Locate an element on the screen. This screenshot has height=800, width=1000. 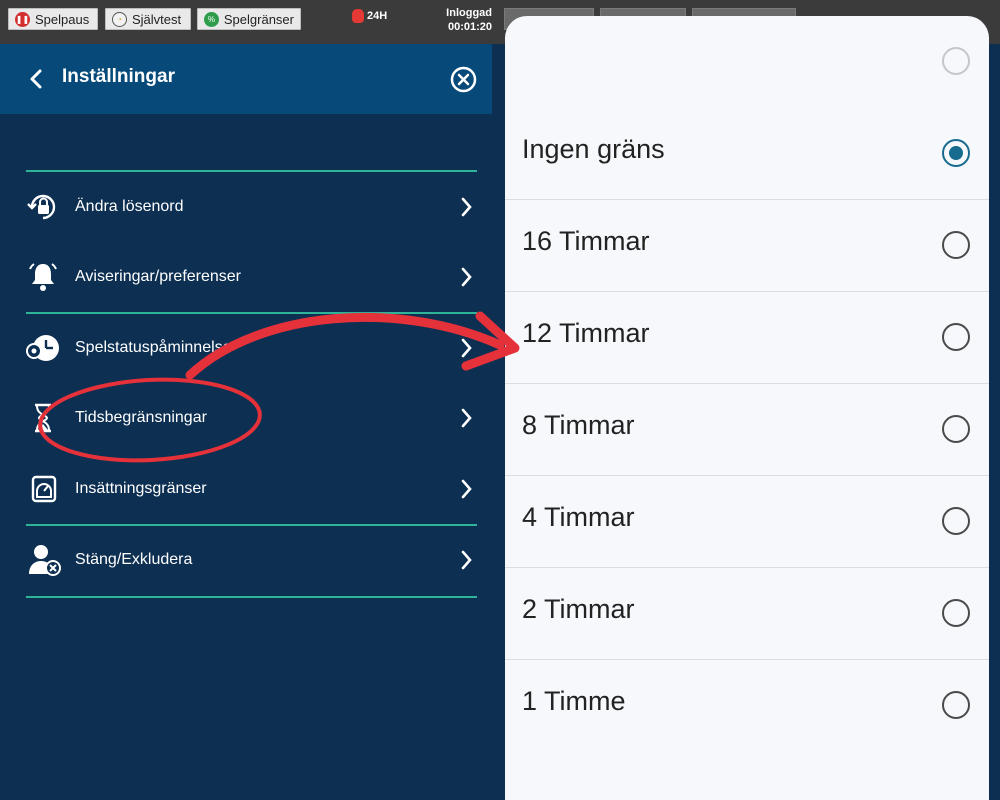
option-no-limit: Ingen gräns is located at coordinates (747, 154).